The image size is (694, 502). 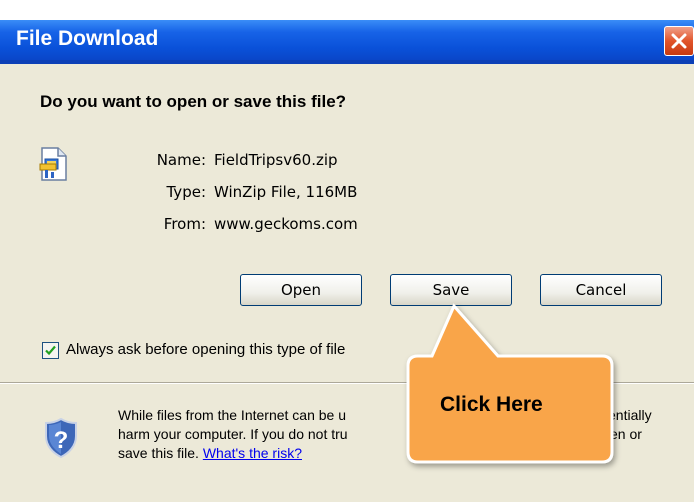 I want to click on warning-line-1a: While files from the Internet can be u, so click(x=232, y=415).